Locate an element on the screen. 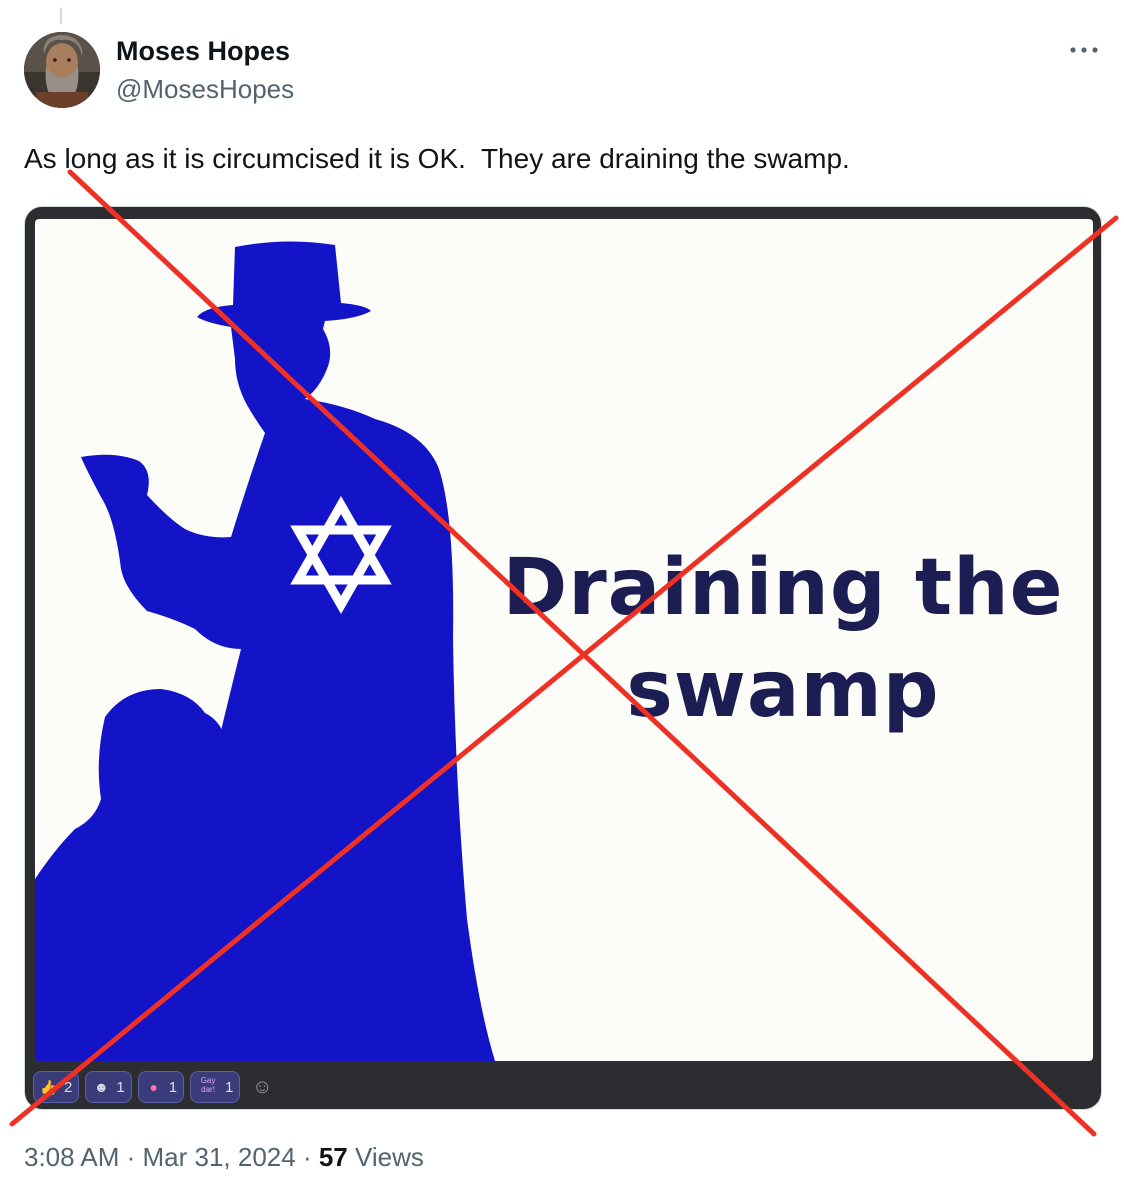  thread-connector-line is located at coordinates (61, 16).